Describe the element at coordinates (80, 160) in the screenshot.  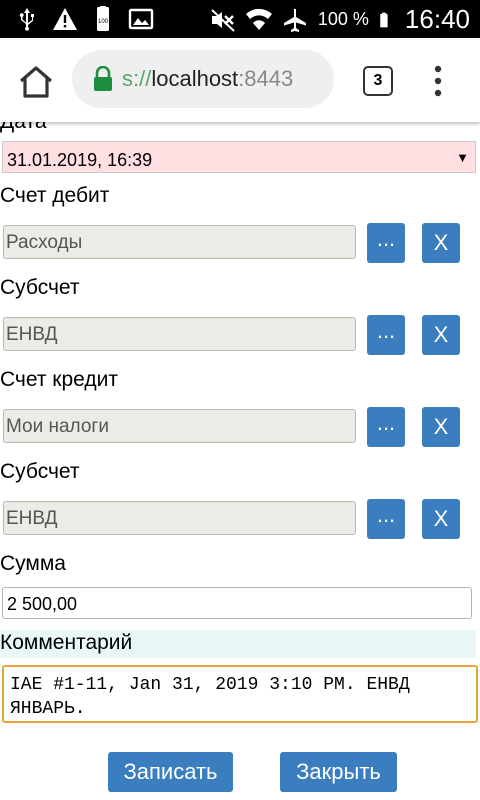
I see `date-value: 31.01.2019, 16:39` at that location.